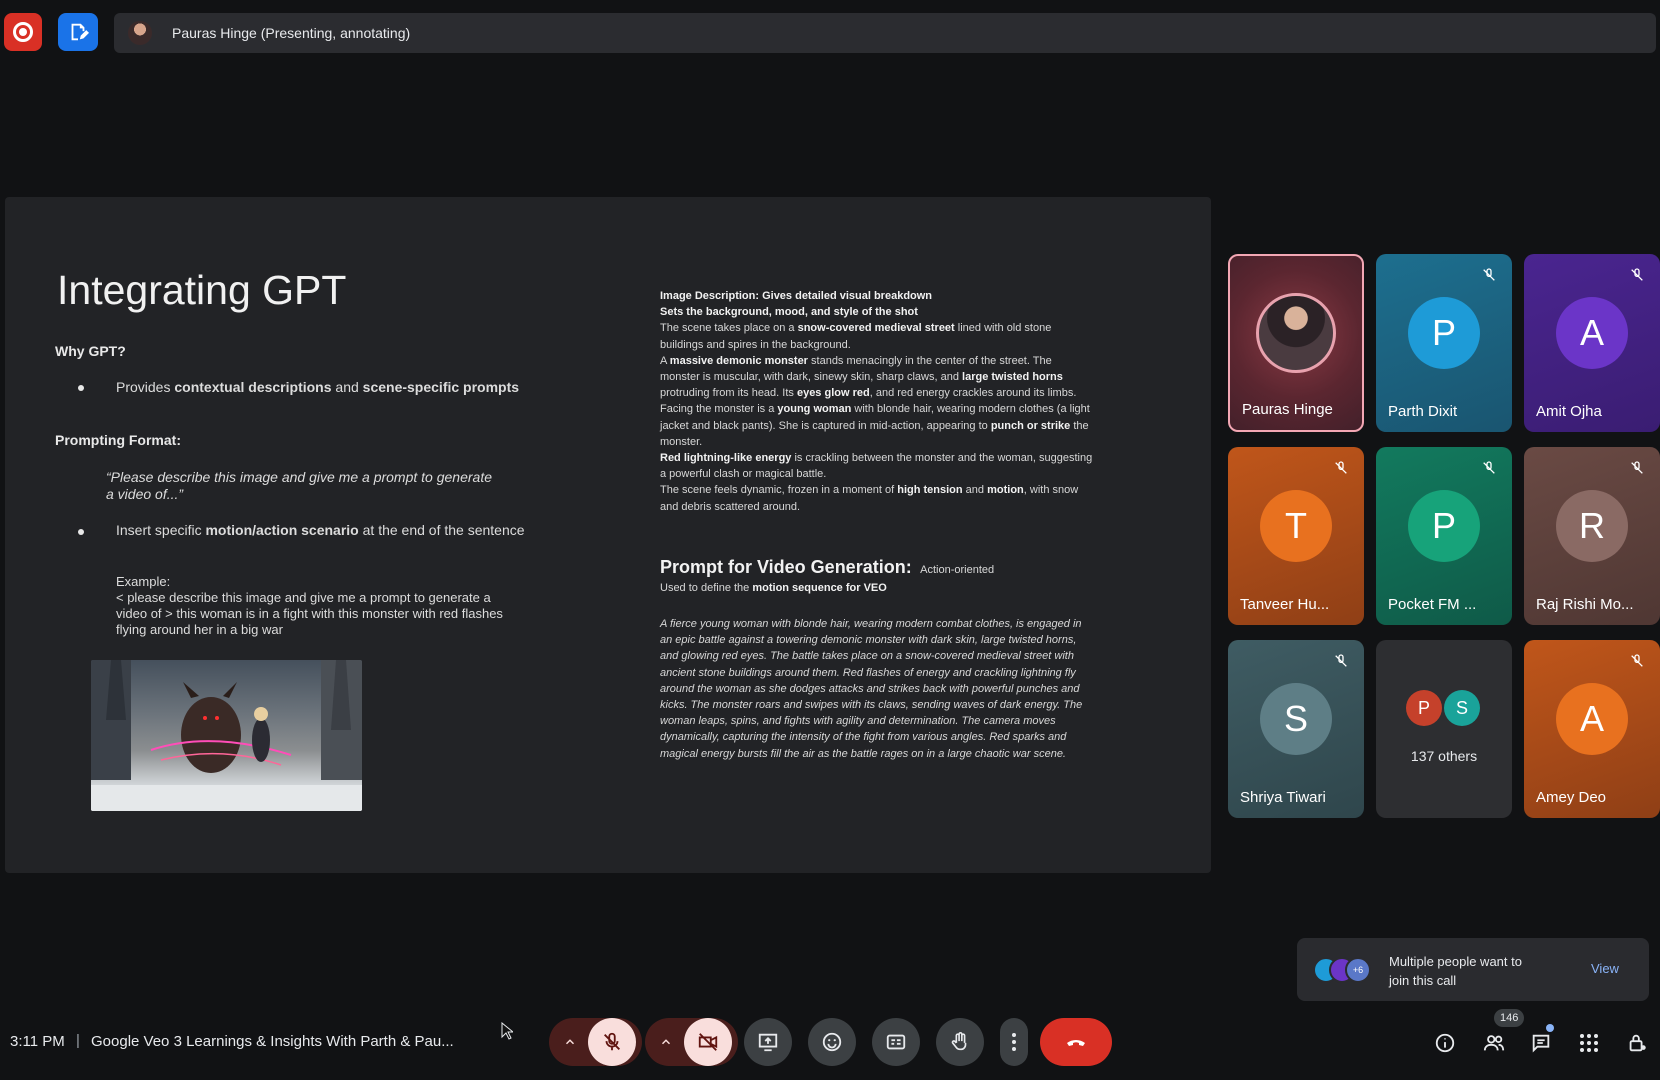 This screenshot has width=1660, height=1080. What do you see at coordinates (1550, 1028) in the screenshot?
I see `chat-unread-dot` at bounding box center [1550, 1028].